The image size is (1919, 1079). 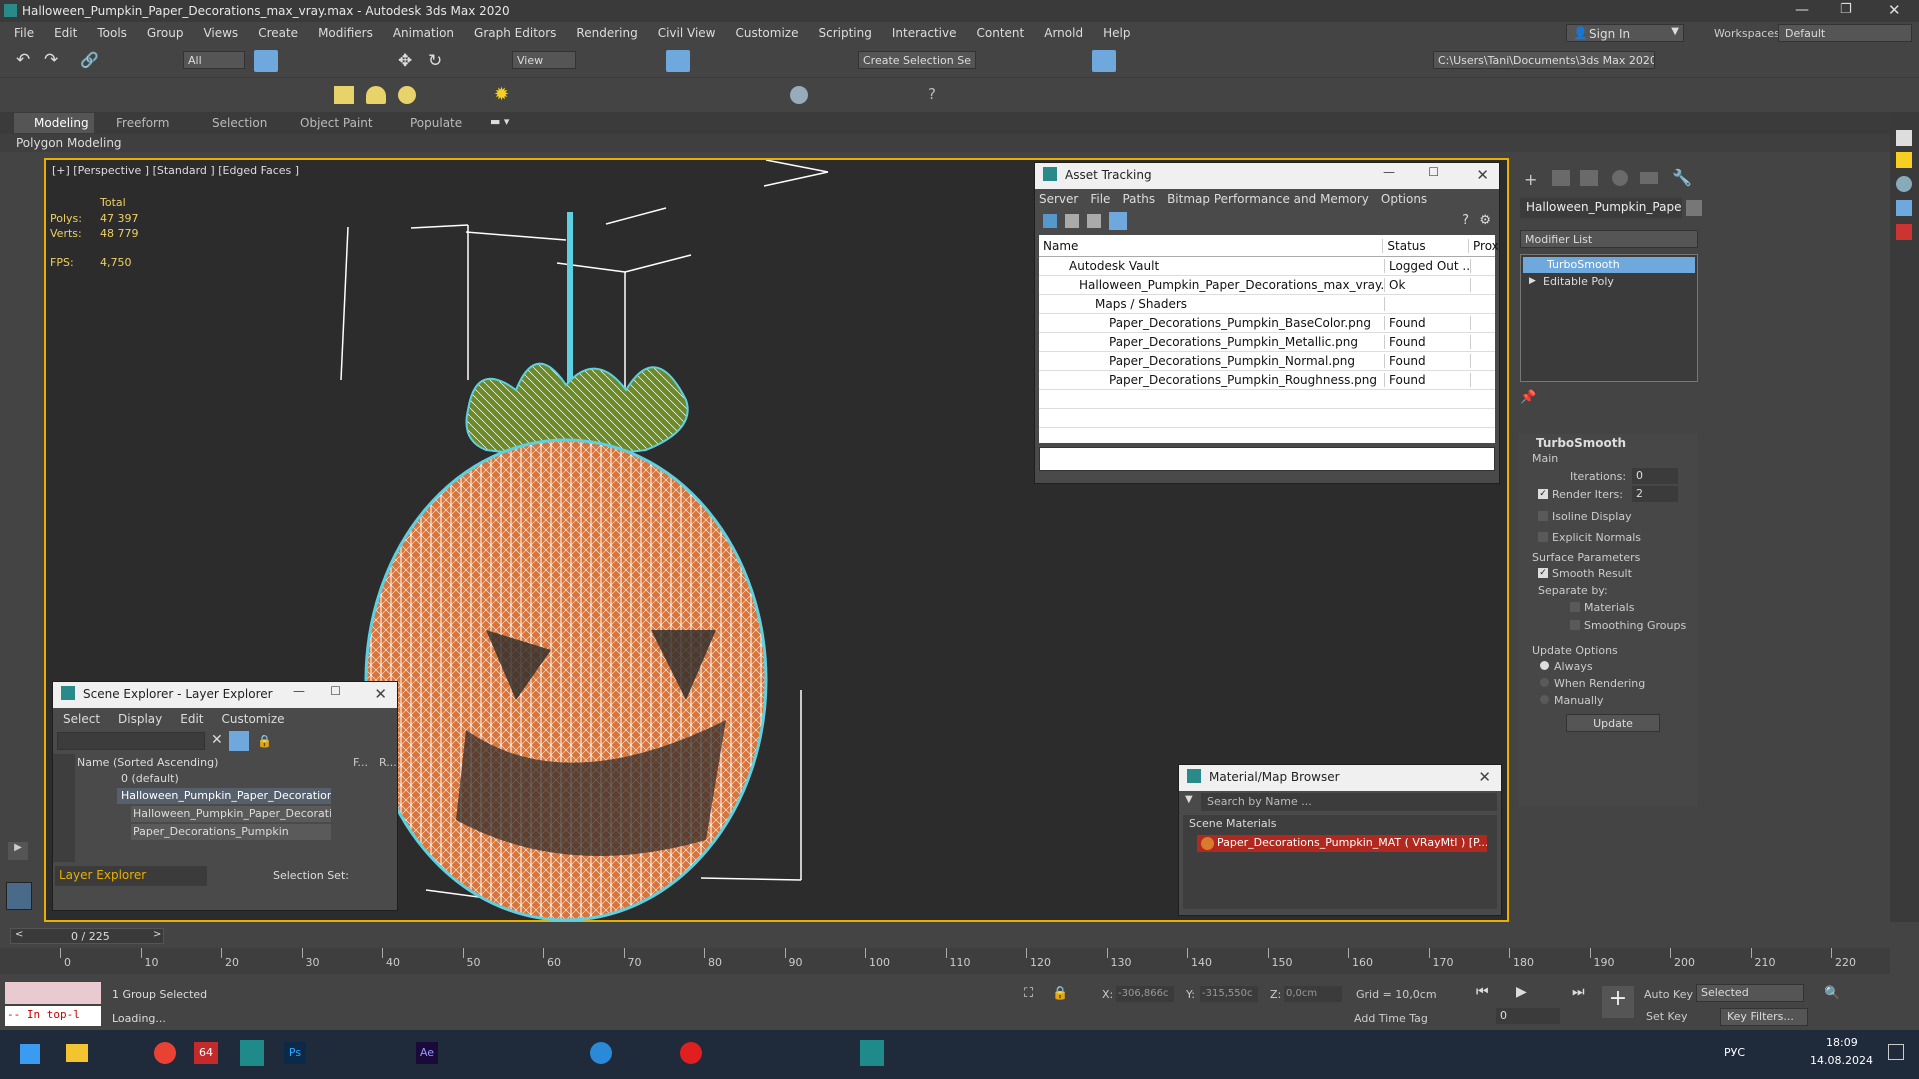 I want to click on menu-animation: Animation, so click(x=423, y=33).